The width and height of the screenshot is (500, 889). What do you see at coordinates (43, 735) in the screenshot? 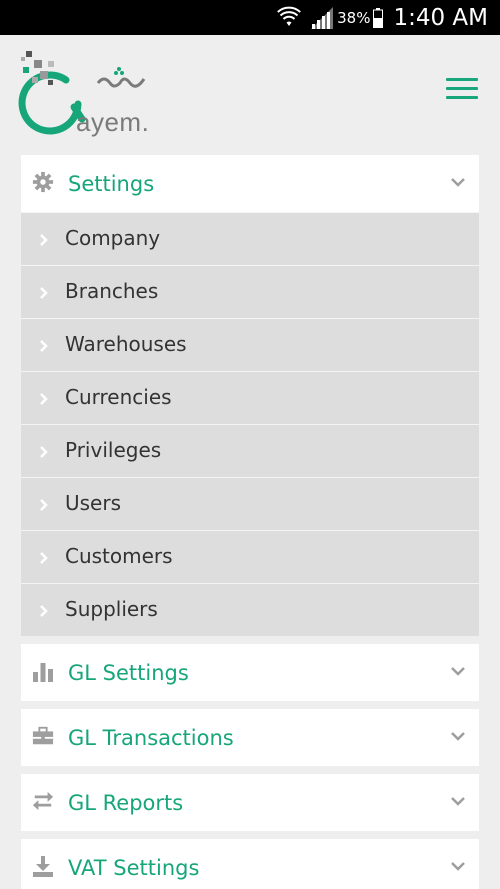
I see `briefcase-icon` at bounding box center [43, 735].